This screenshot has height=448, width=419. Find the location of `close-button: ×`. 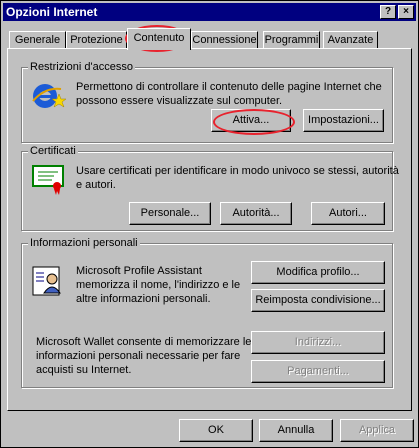

close-button: × is located at coordinates (406, 12).